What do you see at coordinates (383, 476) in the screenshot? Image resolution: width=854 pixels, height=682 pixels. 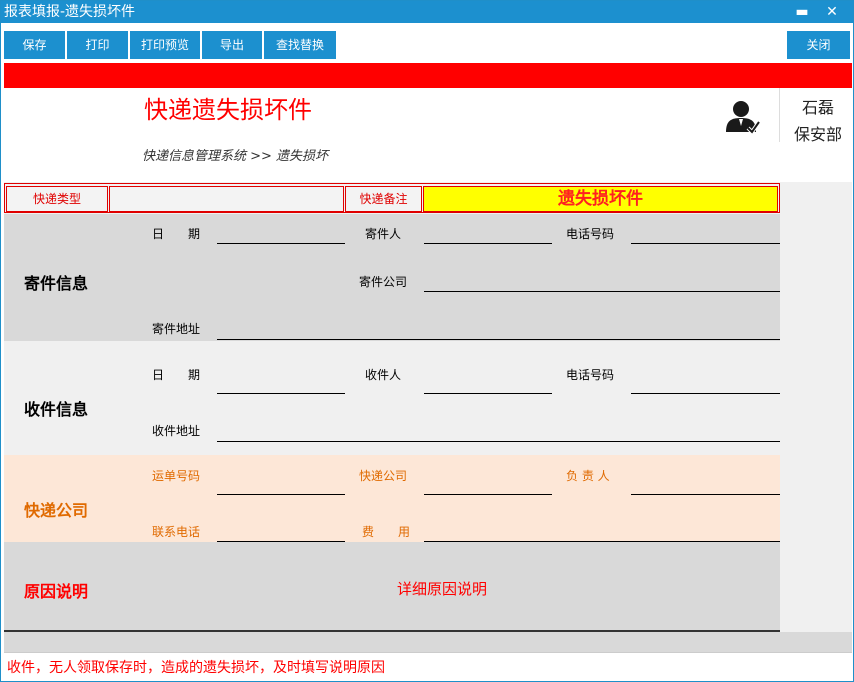 I see `express-company-label: 快递公司` at bounding box center [383, 476].